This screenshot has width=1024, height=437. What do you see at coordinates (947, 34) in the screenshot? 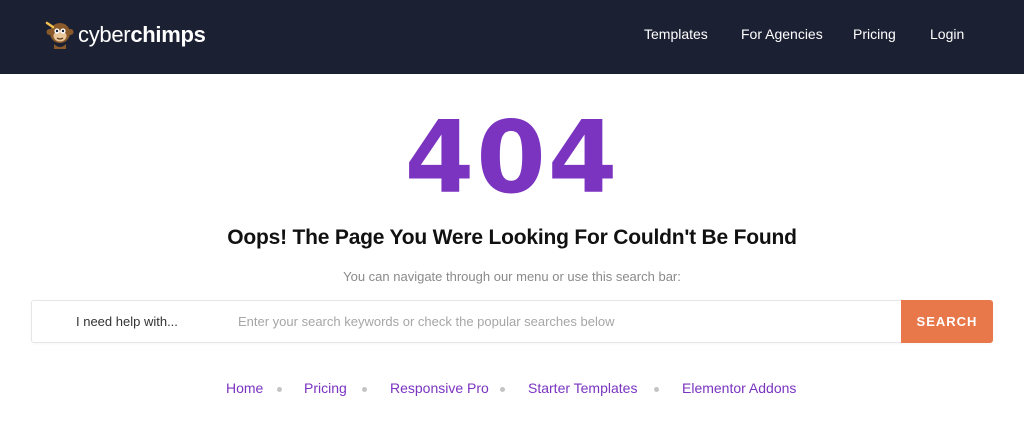
I see `nav-login: Login` at bounding box center [947, 34].